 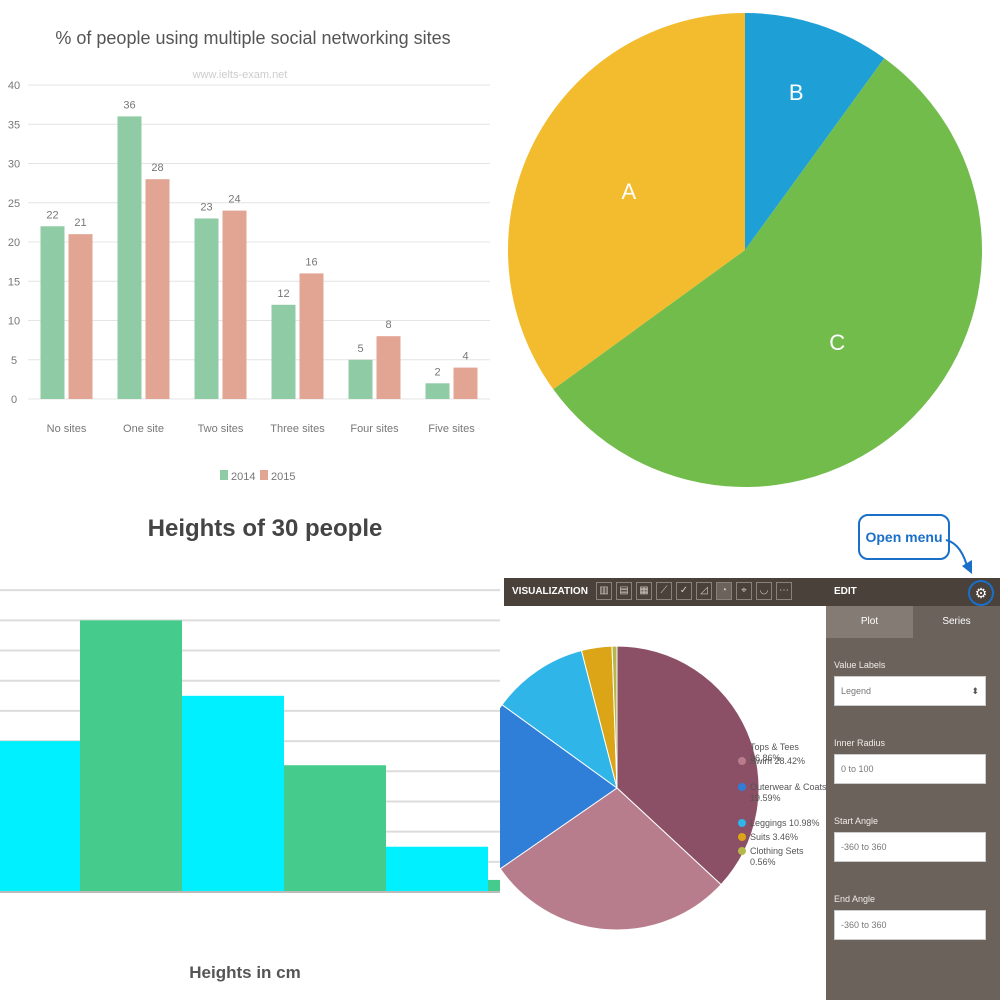 I want to click on x-tick-label: No sites, so click(x=67, y=429).